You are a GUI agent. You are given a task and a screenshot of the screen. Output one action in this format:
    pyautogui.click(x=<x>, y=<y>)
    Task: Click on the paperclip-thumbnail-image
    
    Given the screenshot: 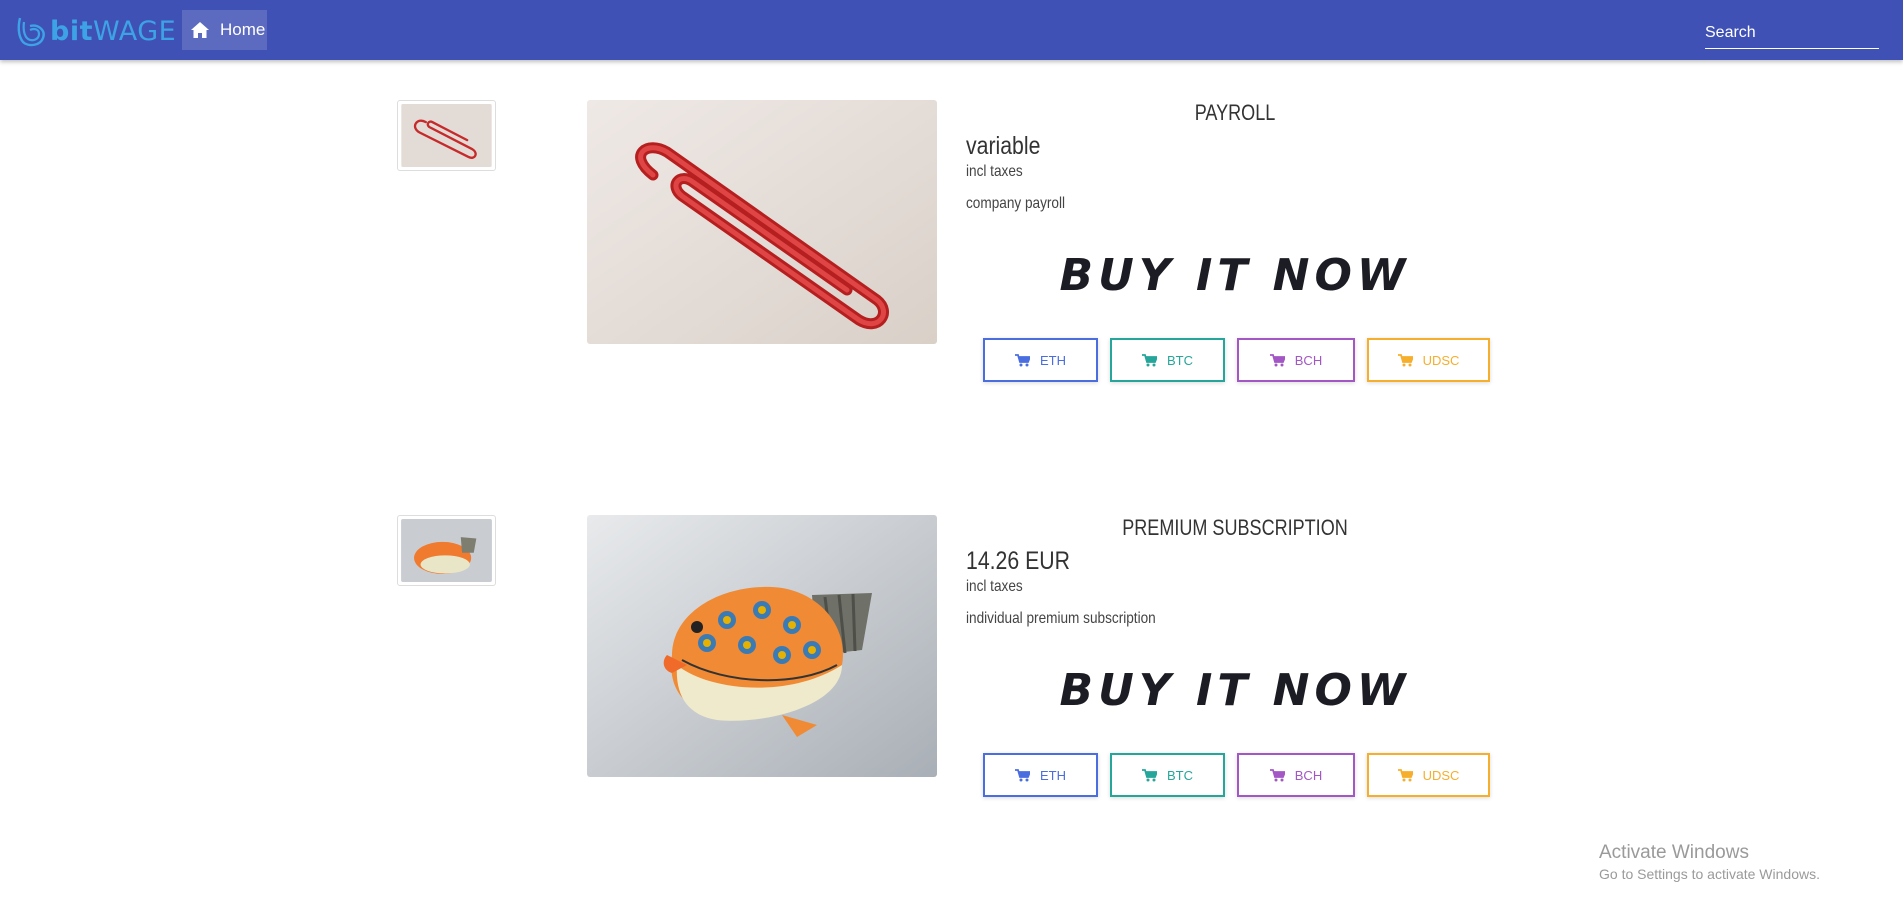 What is the action you would take?
    pyautogui.click(x=446, y=135)
    